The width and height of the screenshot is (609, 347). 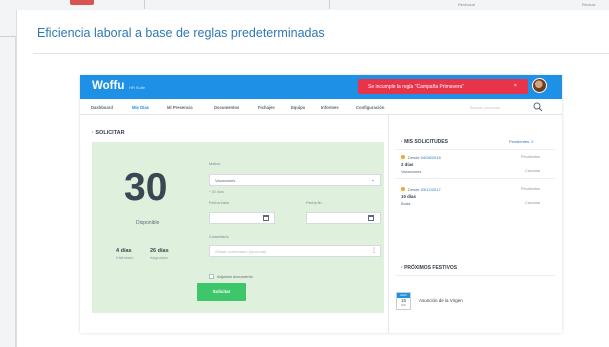 I want to click on nav-item-mi-presencia: Mi Presencia, so click(x=180, y=107).